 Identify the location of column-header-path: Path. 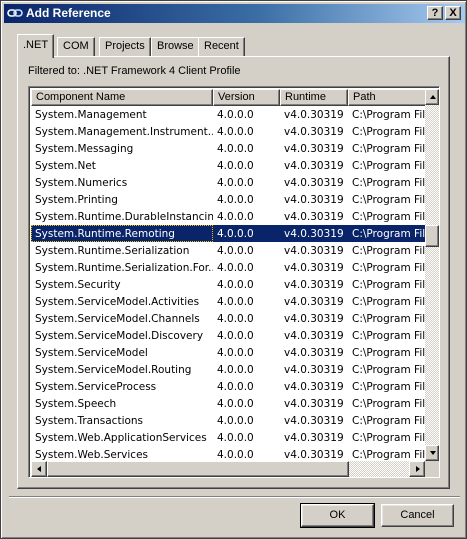
(387, 97).